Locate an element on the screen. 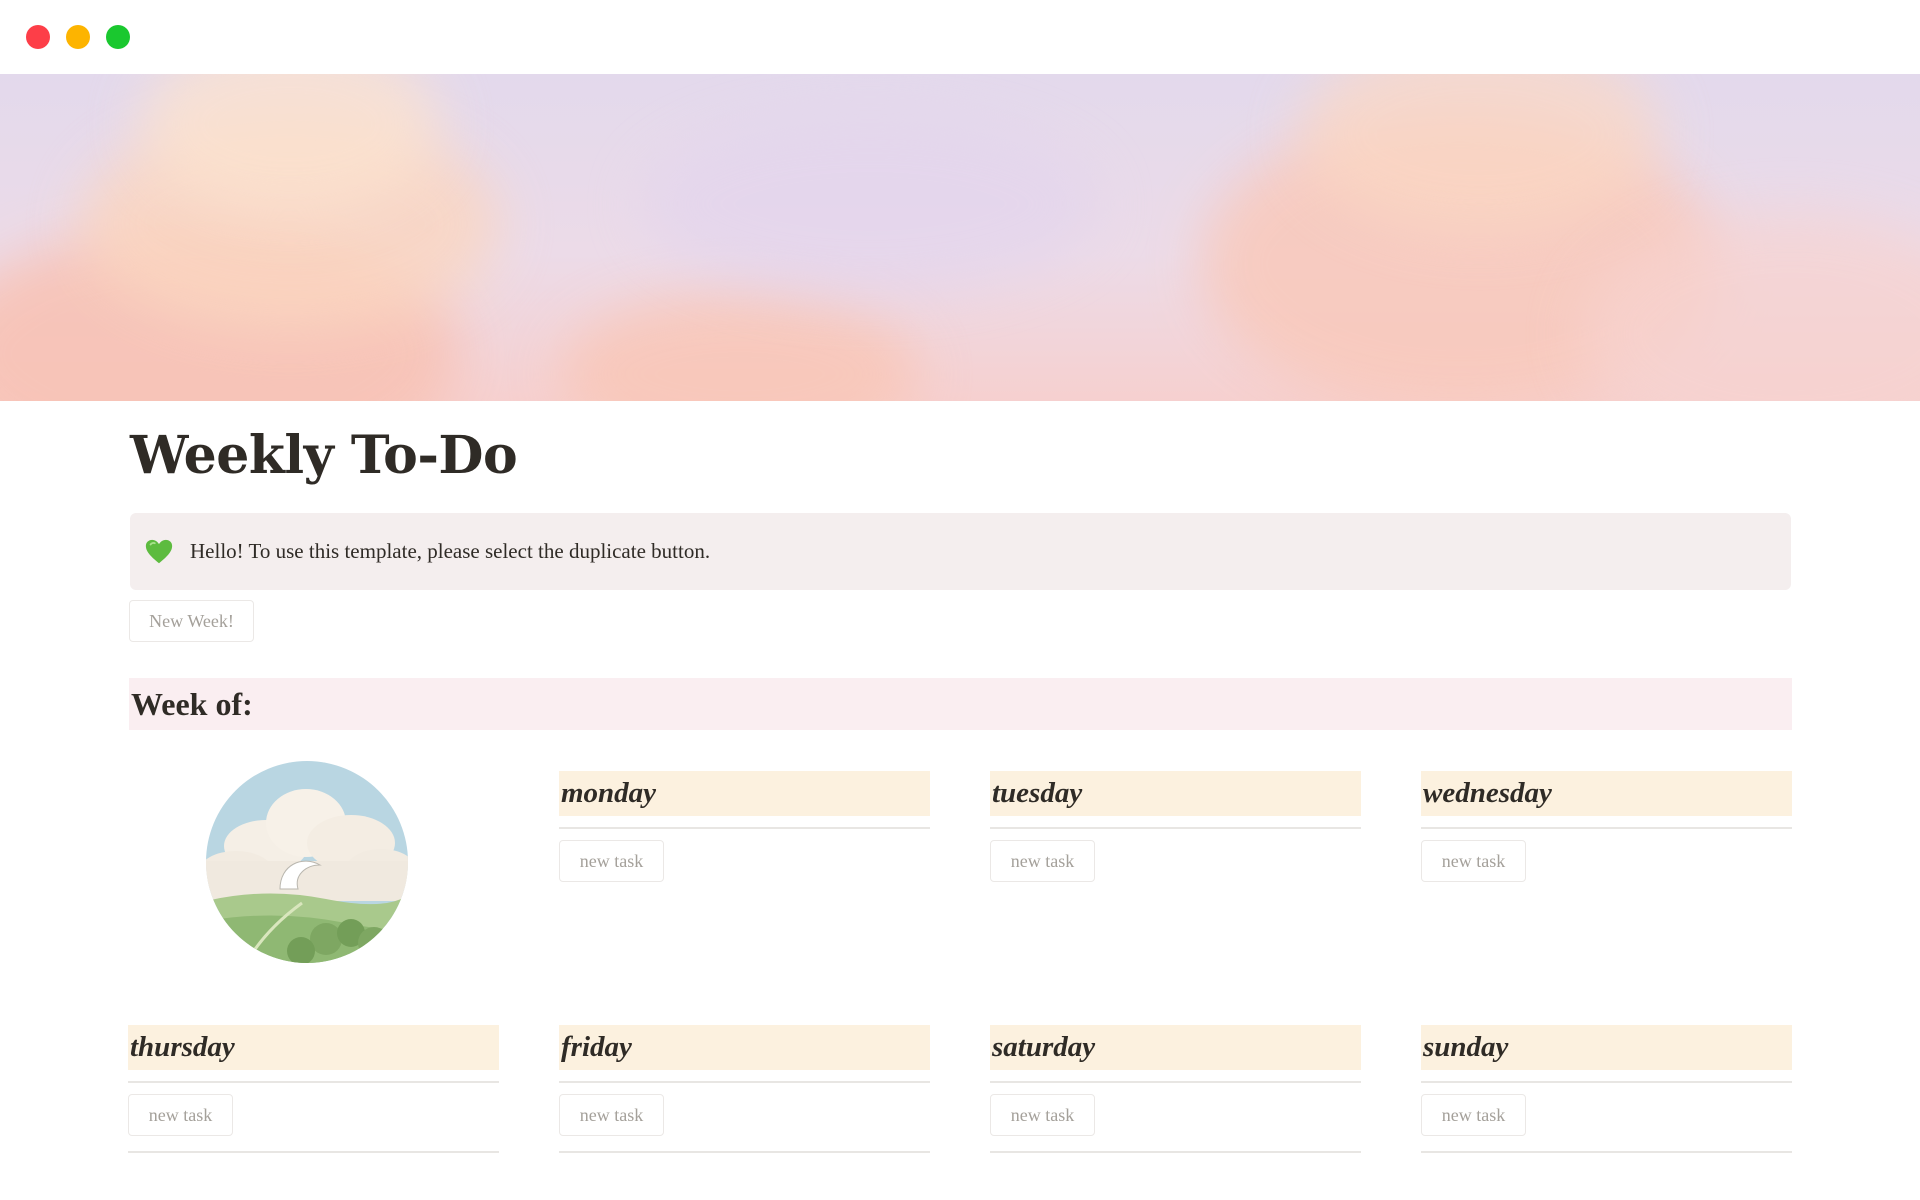 Image resolution: width=1920 pixels, height=1200 pixels. close-window-button is located at coordinates (38, 37).